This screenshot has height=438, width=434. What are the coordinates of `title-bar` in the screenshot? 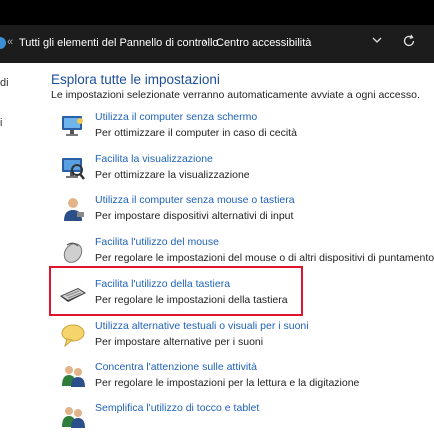 It's located at (217, 12).